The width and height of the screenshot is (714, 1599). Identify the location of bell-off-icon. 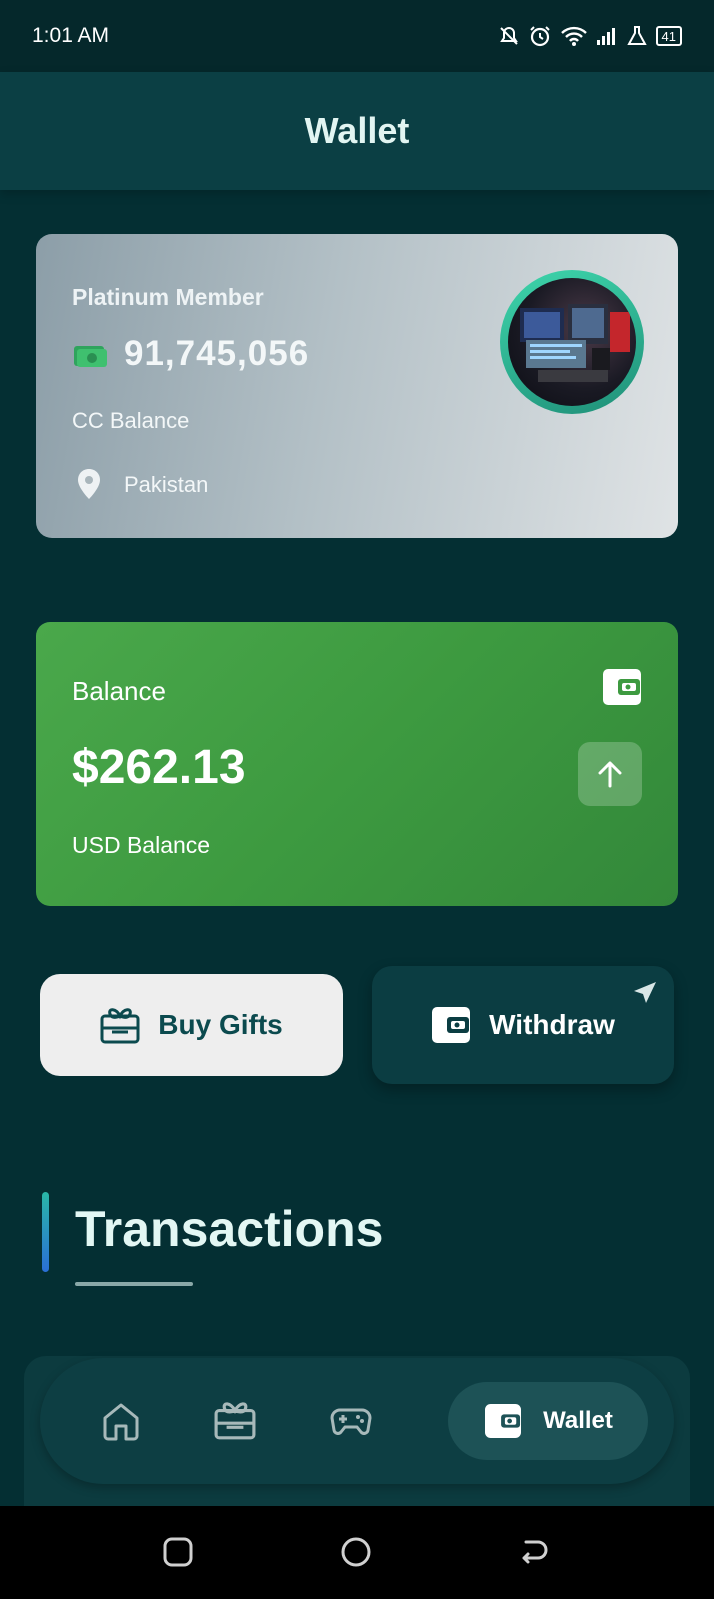
(508, 35).